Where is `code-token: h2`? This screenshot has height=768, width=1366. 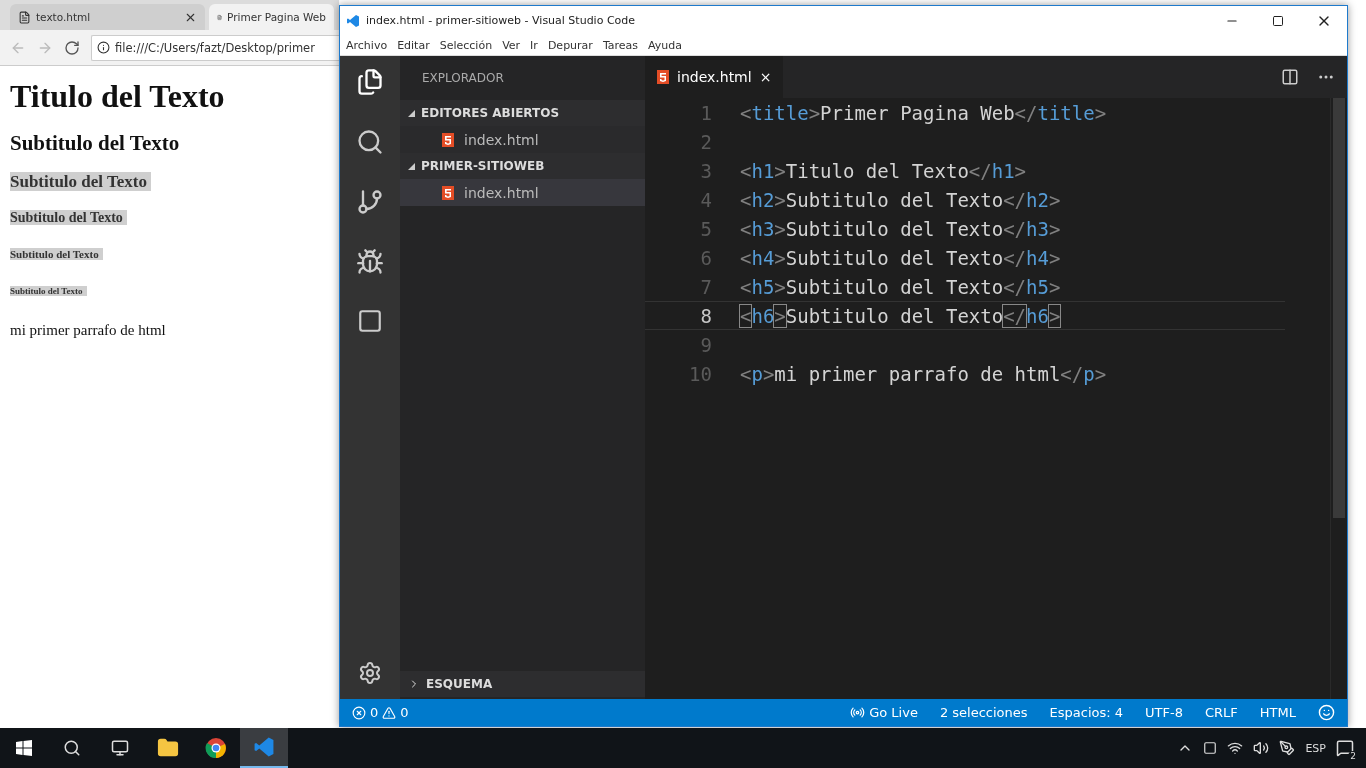
code-token: h2 is located at coordinates (763, 199).